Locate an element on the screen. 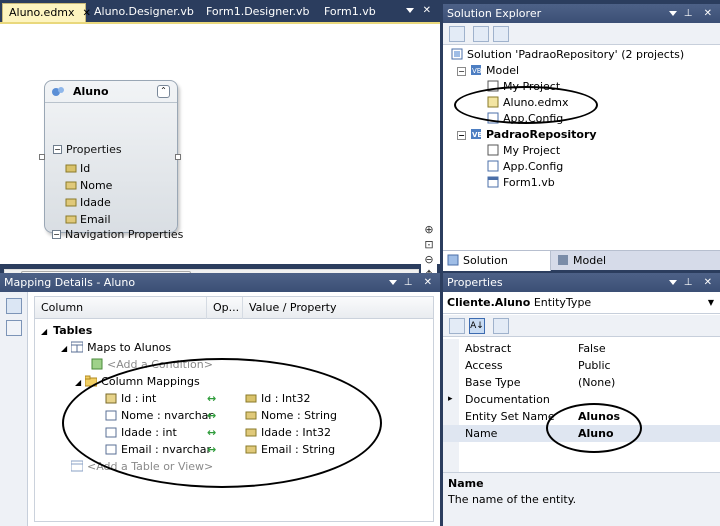 Image resolution: width=720 pixels, height=526 pixels. expand-icon: ▸ is located at coordinates (450, 399).